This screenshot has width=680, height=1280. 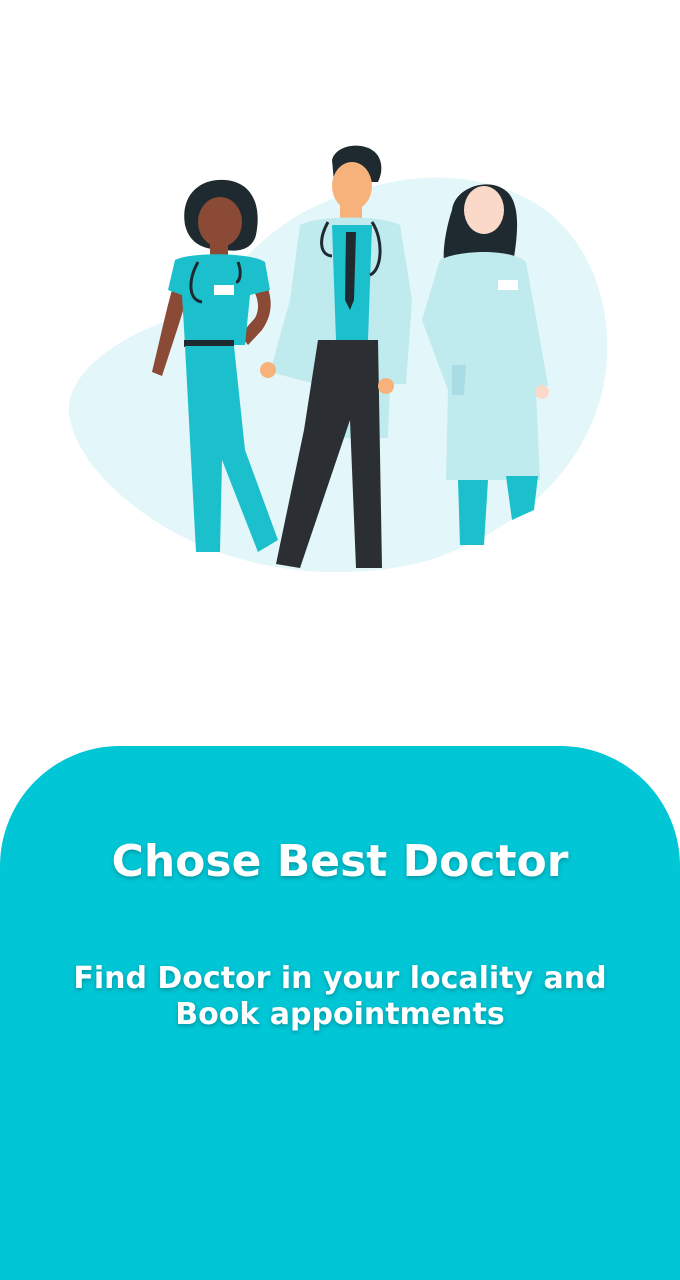 I want to click on onboarding-title: Chose Best Doctor, so click(x=340, y=861).